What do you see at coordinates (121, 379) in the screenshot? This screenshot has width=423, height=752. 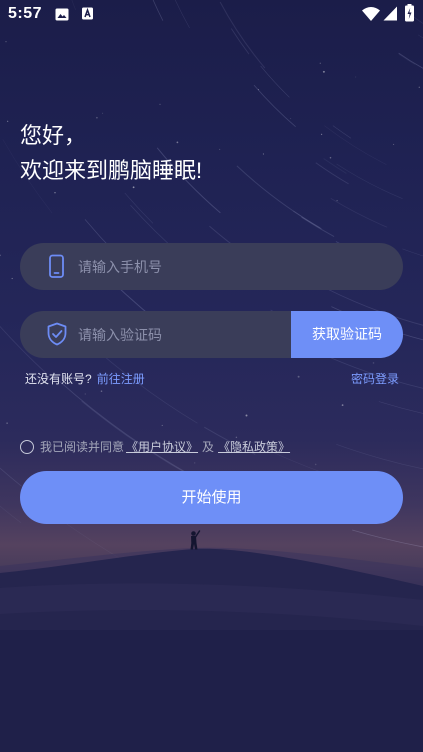 I see `register-link: 前往注册` at bounding box center [121, 379].